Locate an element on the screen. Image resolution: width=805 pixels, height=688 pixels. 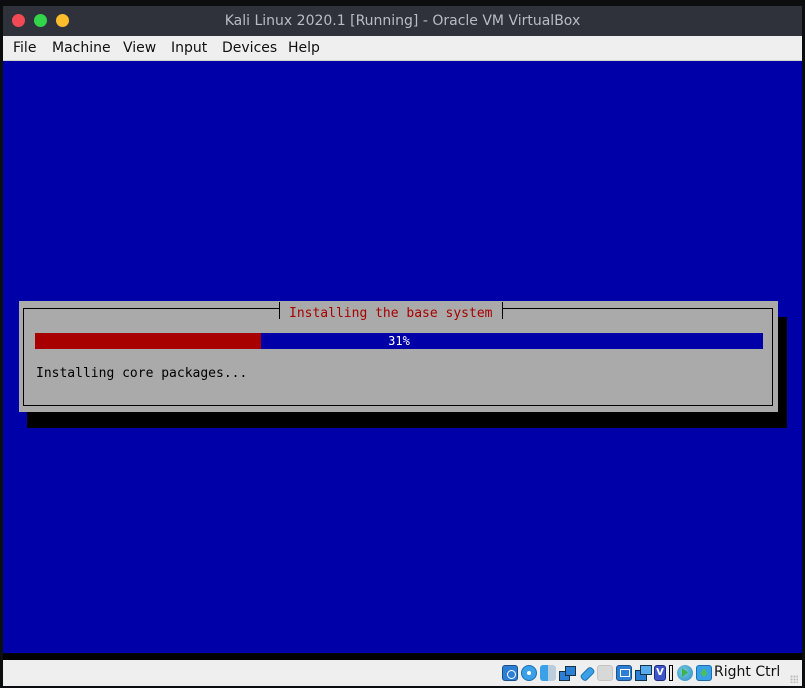
status-bar: V Right Ctrl is located at coordinates (402, 673).